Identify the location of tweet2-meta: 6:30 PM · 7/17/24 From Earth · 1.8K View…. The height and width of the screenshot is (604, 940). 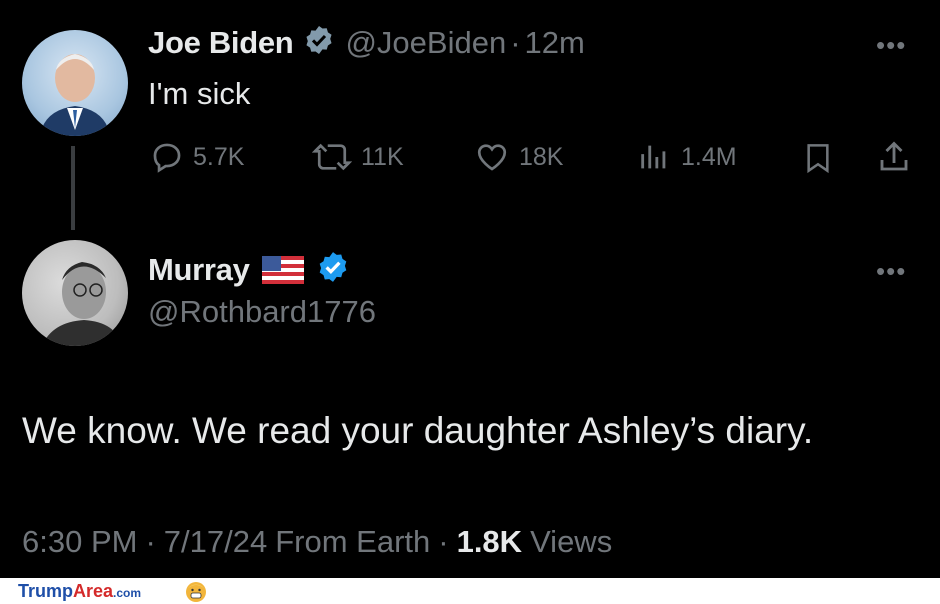
(317, 542).